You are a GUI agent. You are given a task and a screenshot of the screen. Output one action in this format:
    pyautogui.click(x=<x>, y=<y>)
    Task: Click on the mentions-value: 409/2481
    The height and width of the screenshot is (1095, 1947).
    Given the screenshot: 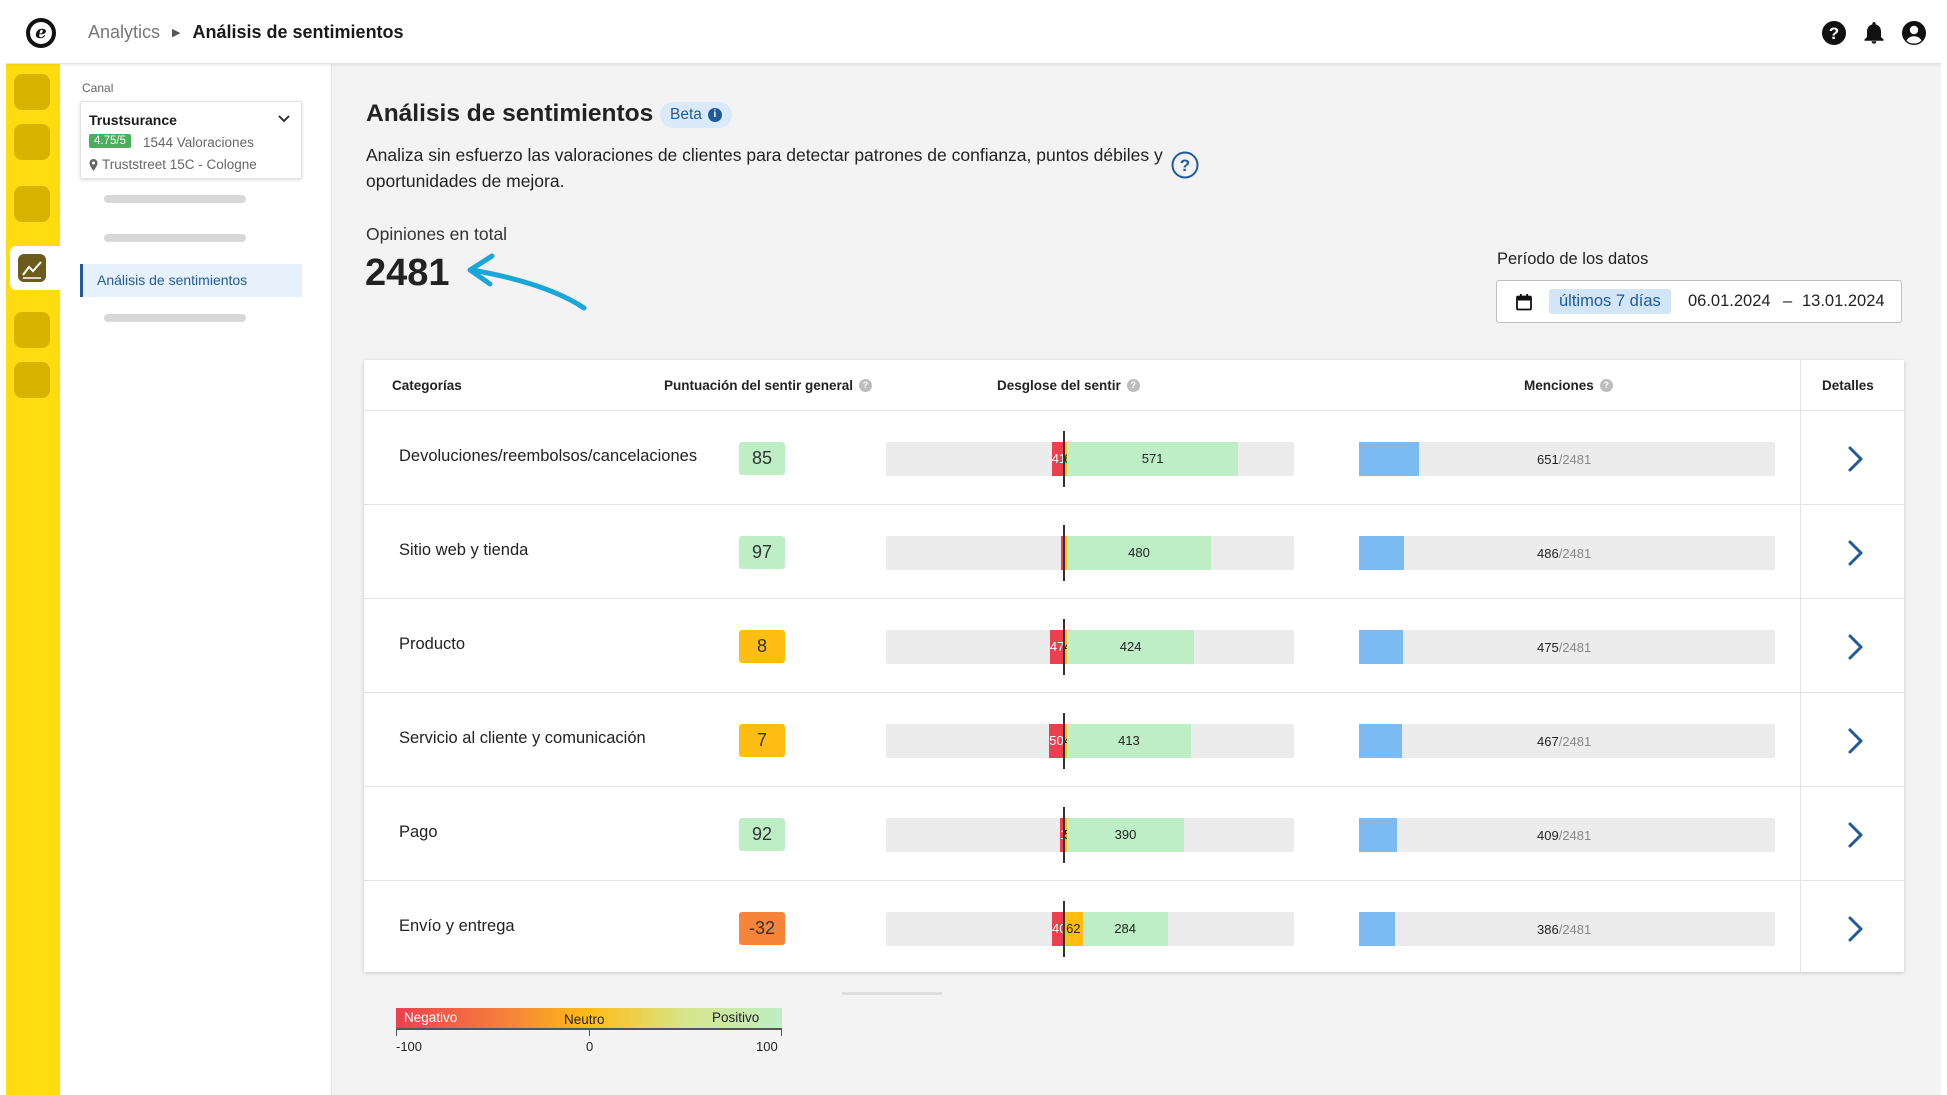 What is the action you would take?
    pyautogui.click(x=1564, y=835)
    